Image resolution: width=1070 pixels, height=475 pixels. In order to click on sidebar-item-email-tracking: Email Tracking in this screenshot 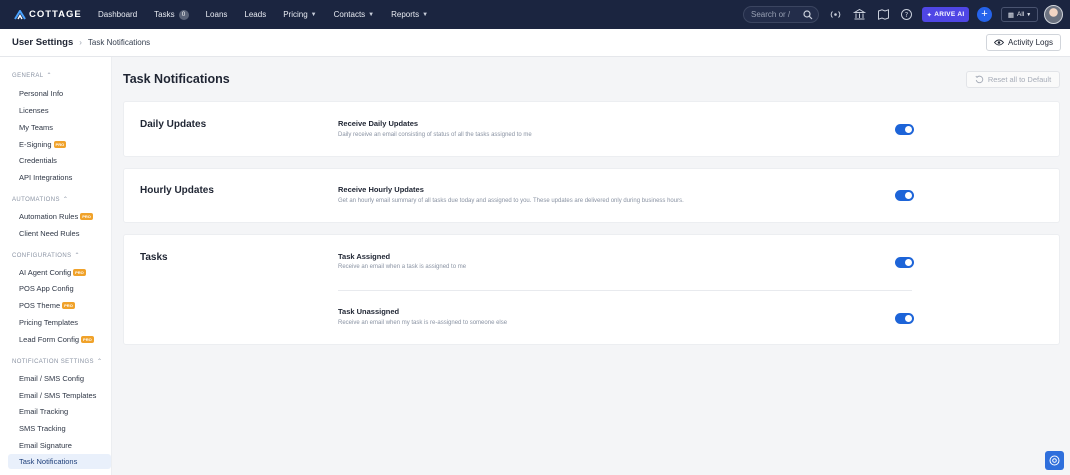, I will do `click(43, 411)`.